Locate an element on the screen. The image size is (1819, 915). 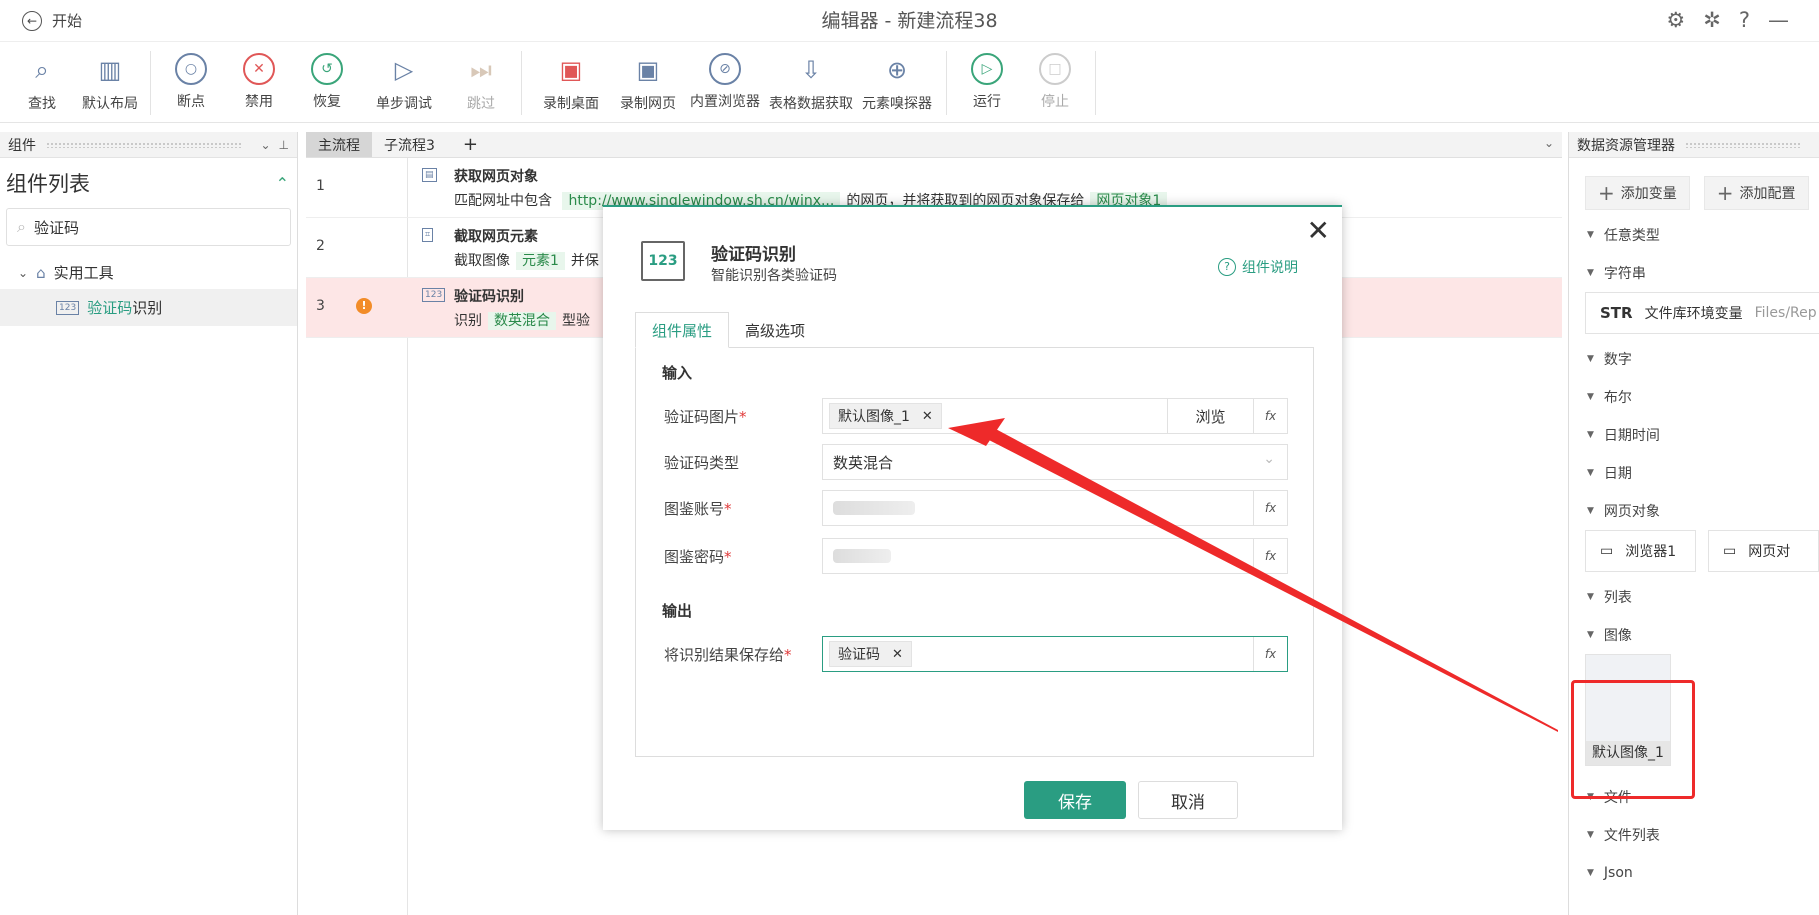
category-filelist: ▼ 文件列表 is located at coordinates (1694, 835).